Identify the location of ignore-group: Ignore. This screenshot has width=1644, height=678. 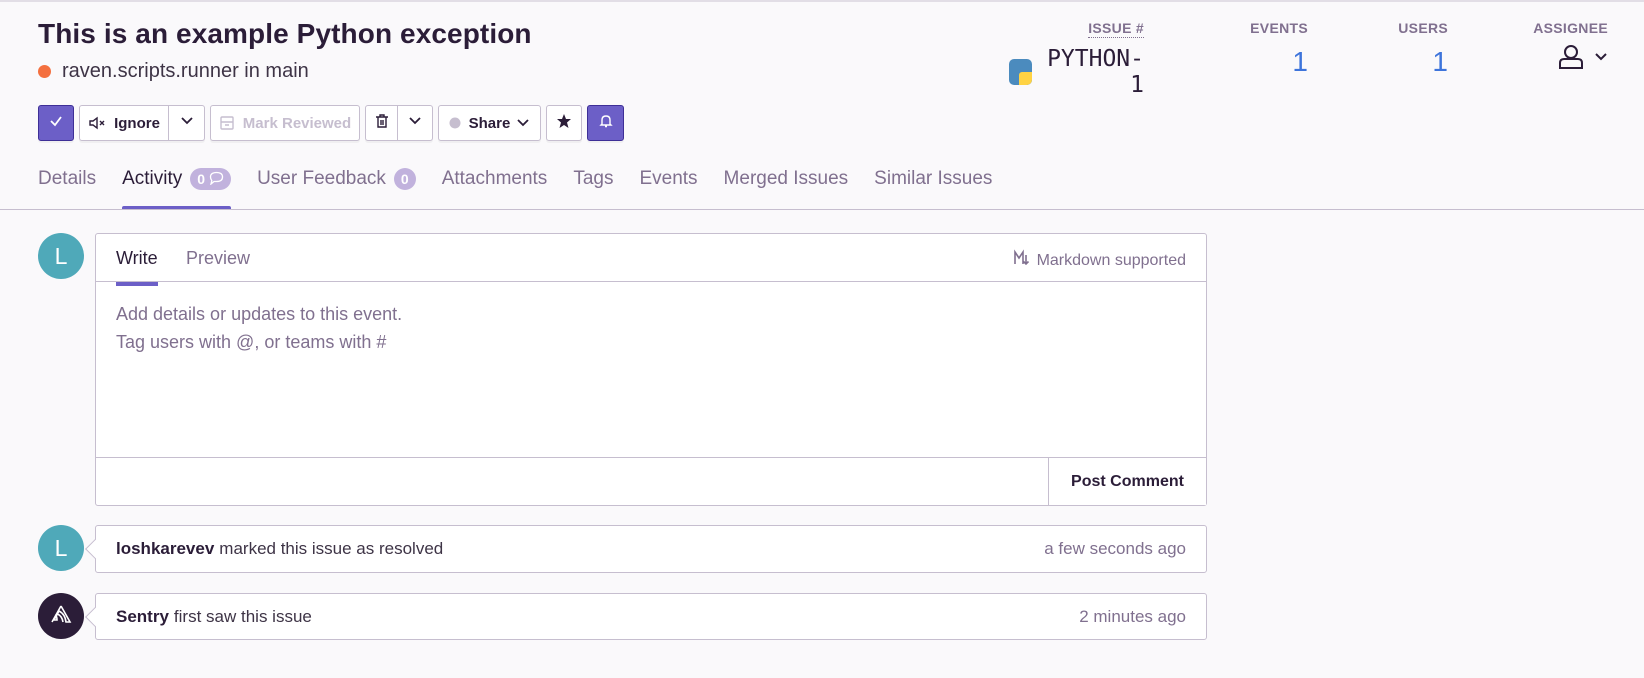
(142, 123).